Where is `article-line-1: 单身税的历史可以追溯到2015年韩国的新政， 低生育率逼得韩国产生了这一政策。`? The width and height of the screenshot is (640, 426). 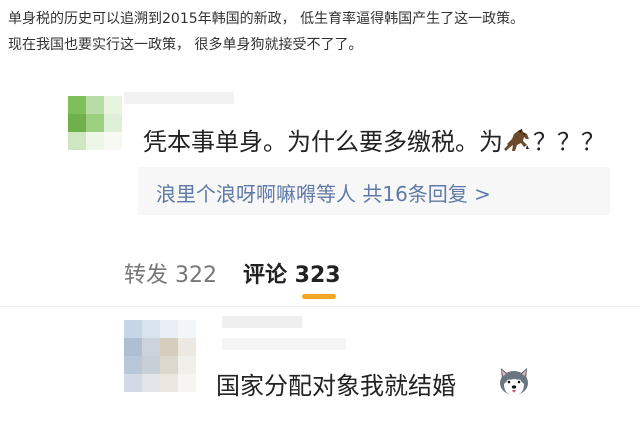 article-line-1: 单身税的历史可以追溯到2015年韩国的新政， 低生育率逼得韩国产生了这一政策。 is located at coordinates (266, 19).